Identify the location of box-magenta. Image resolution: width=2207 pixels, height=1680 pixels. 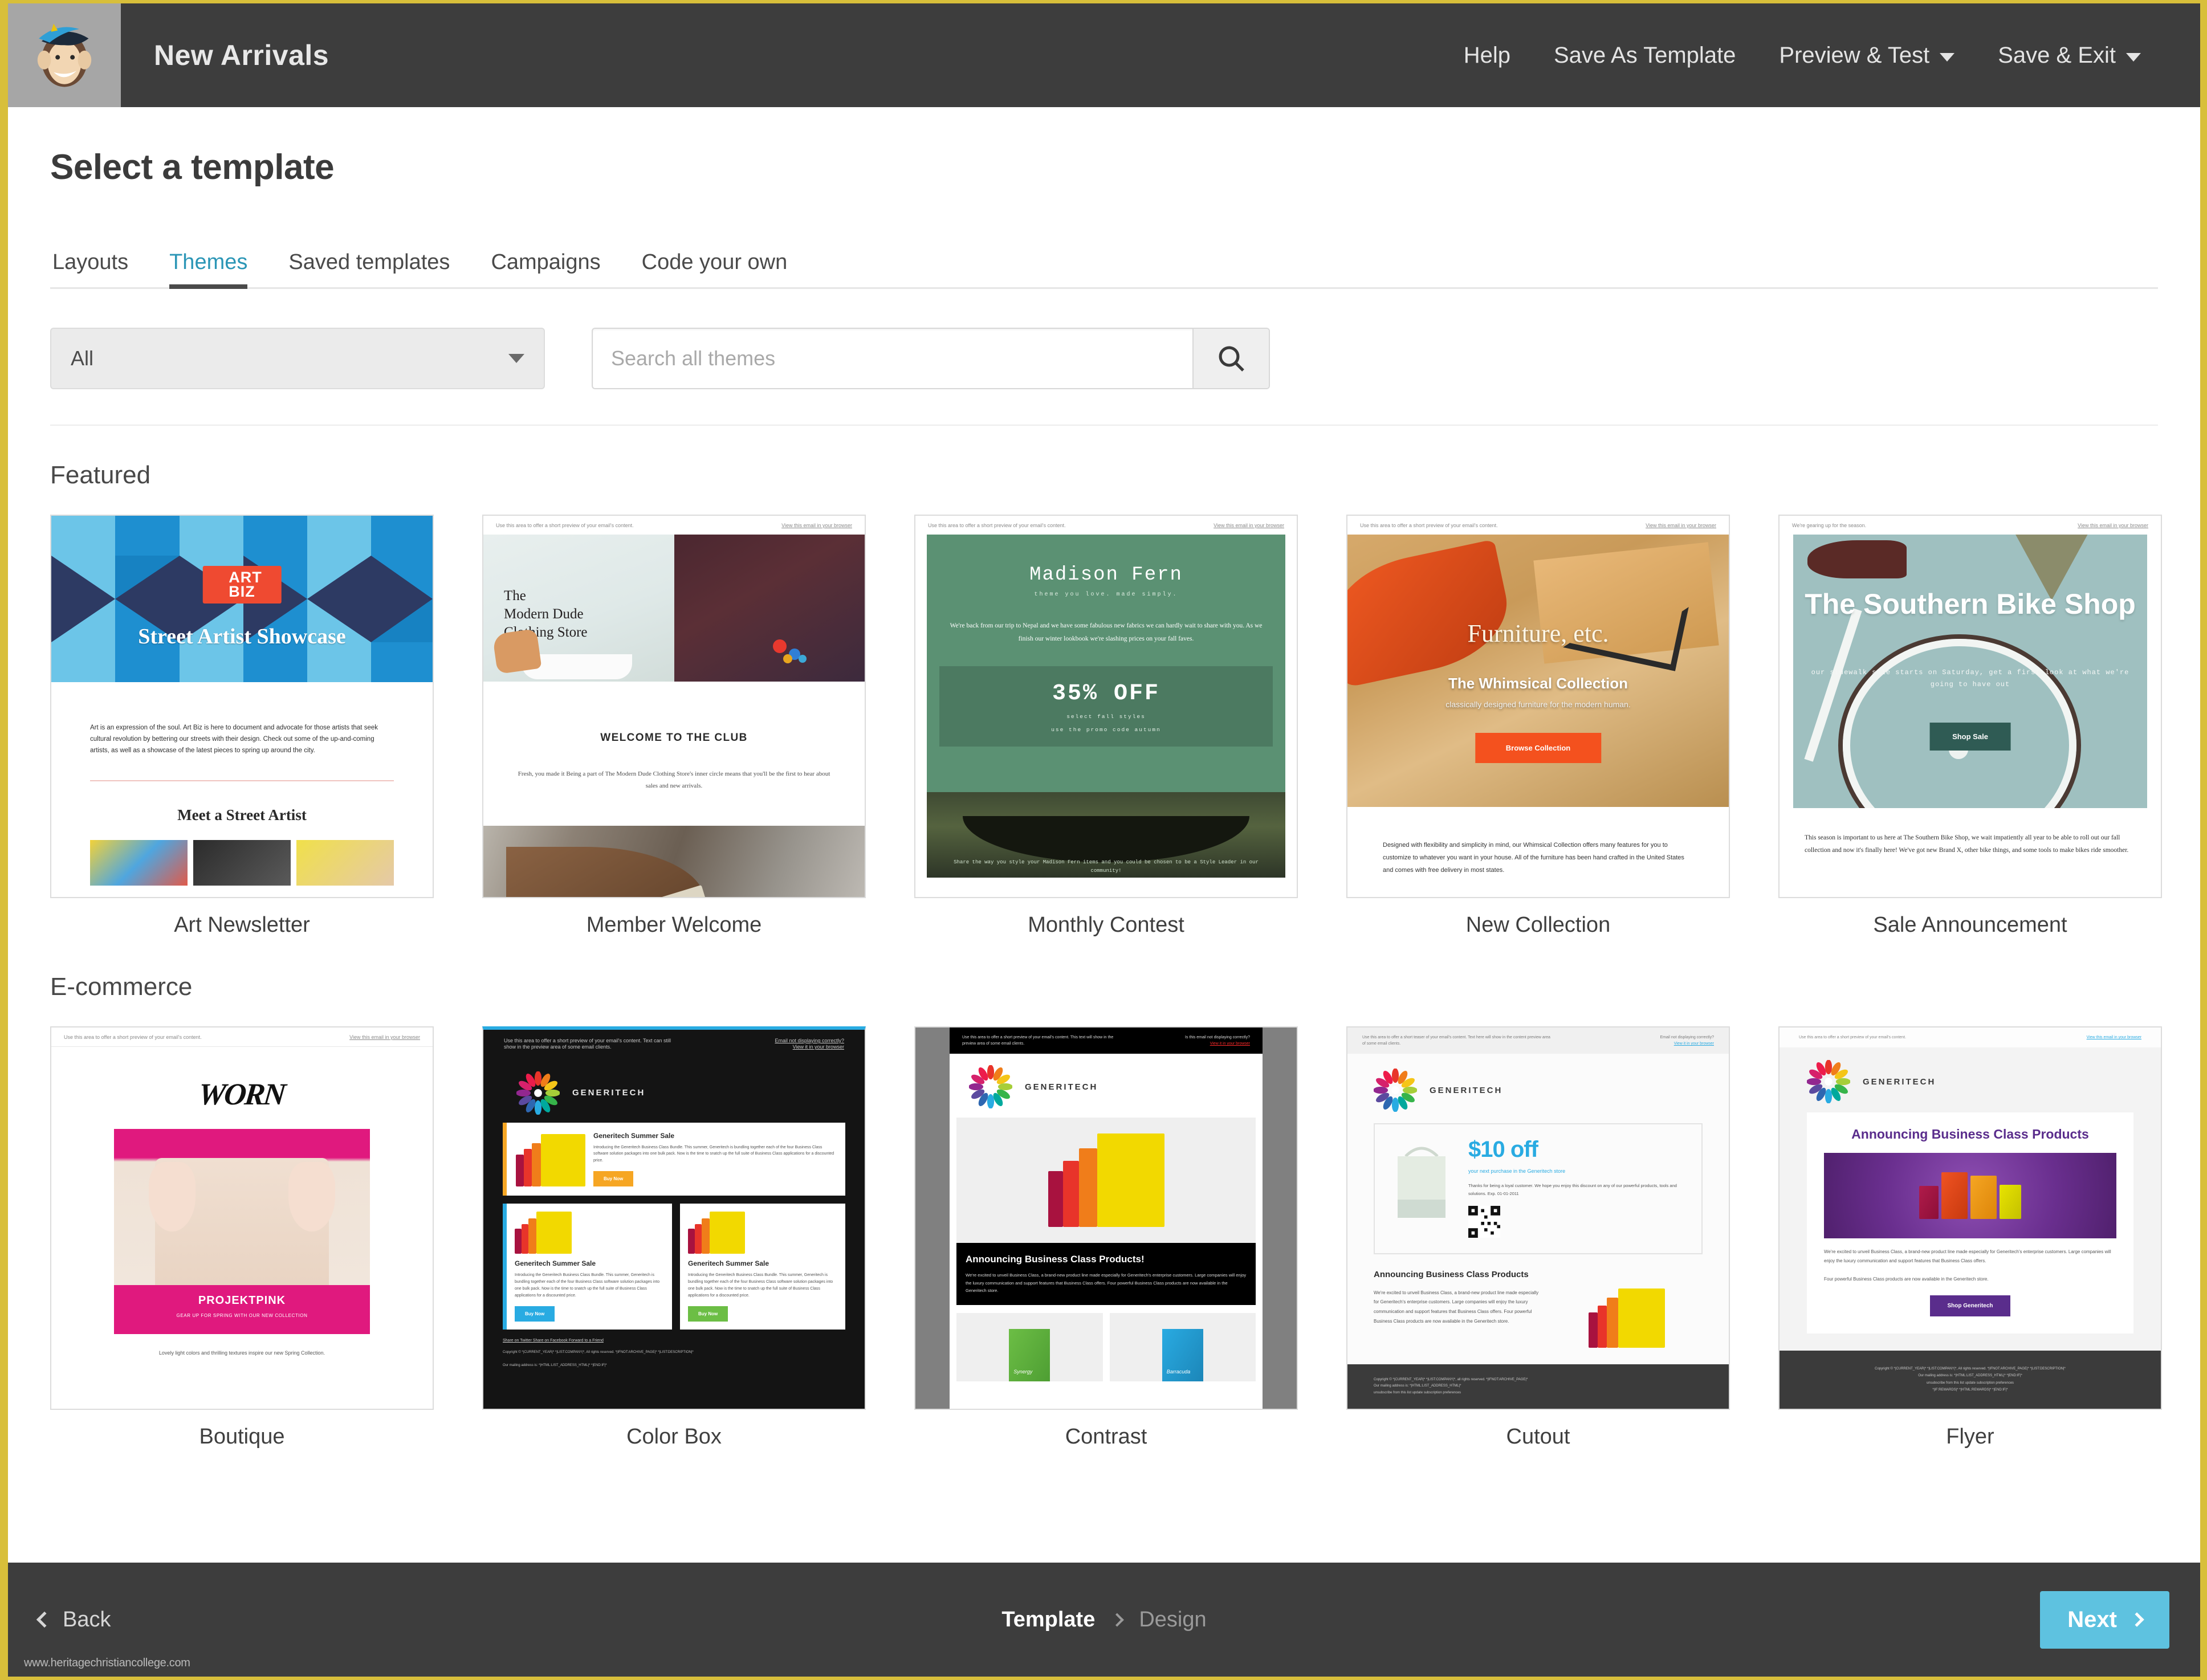
(1594, 1330).